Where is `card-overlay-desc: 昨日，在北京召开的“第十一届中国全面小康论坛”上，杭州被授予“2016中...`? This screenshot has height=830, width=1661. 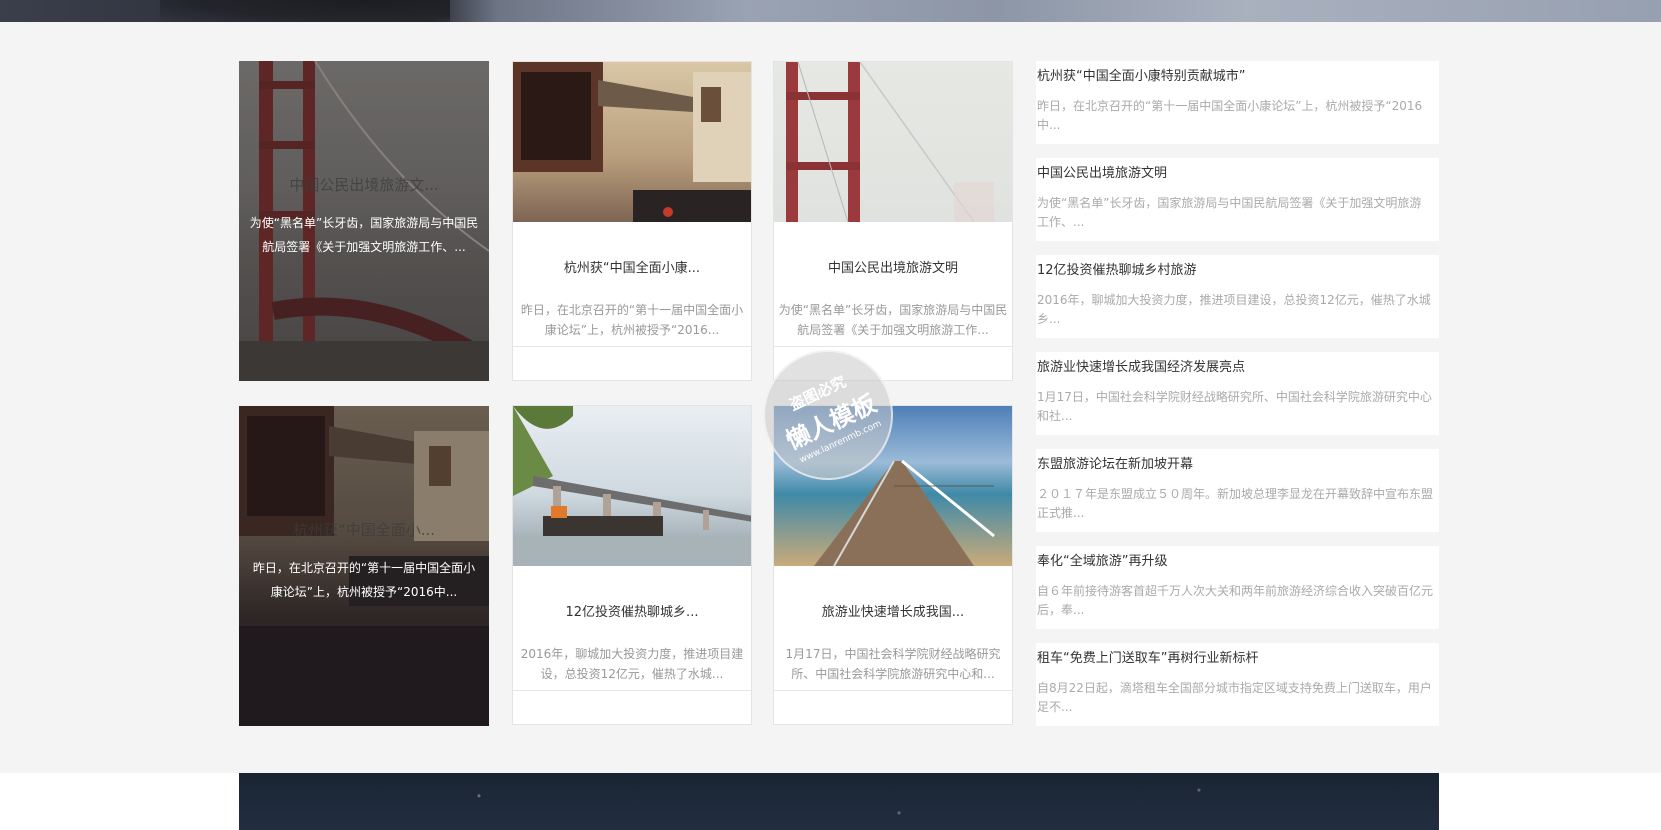 card-overlay-desc: 昨日，在北京召开的“第十一届中国全面小康论坛”上，杭州被授予“2016中... is located at coordinates (364, 580).